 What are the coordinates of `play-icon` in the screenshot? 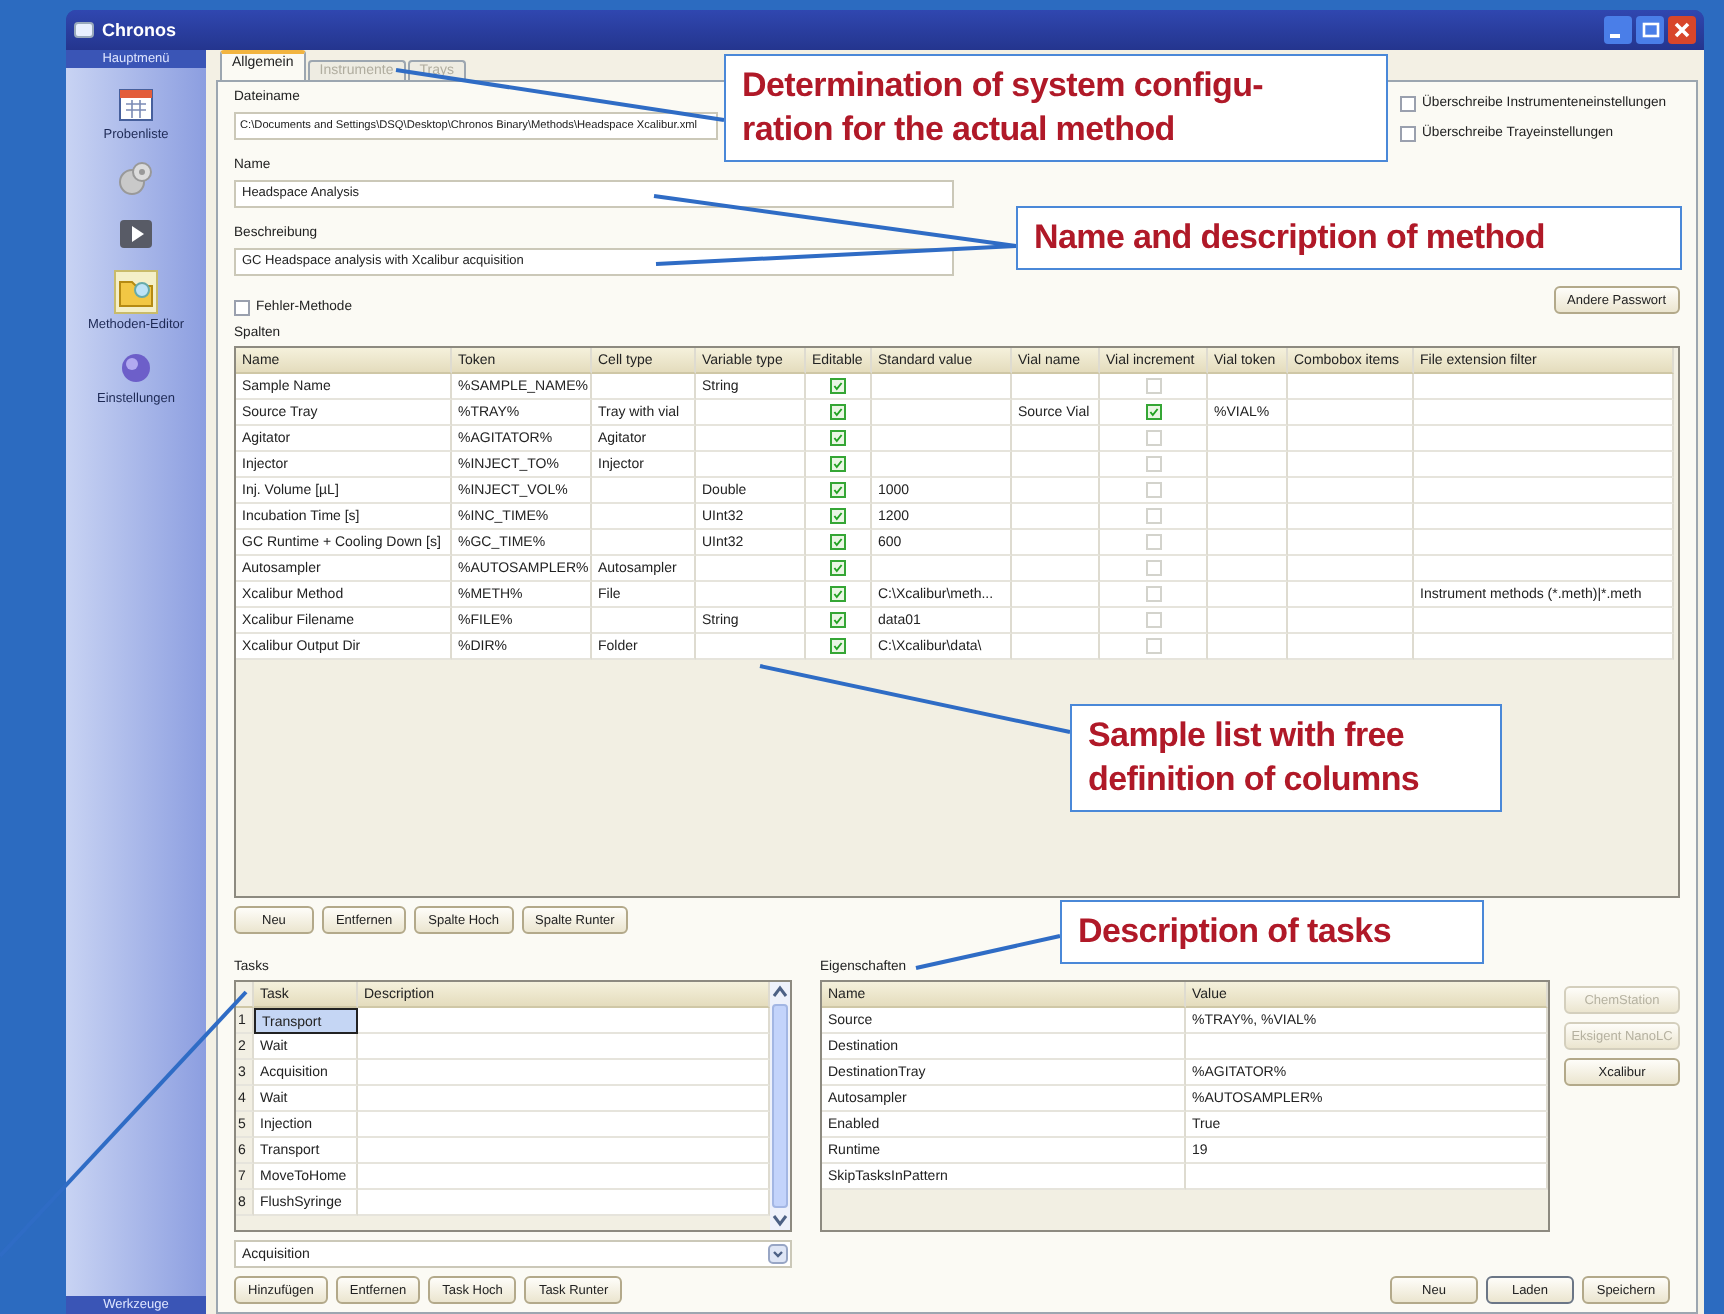 It's located at (136, 234).